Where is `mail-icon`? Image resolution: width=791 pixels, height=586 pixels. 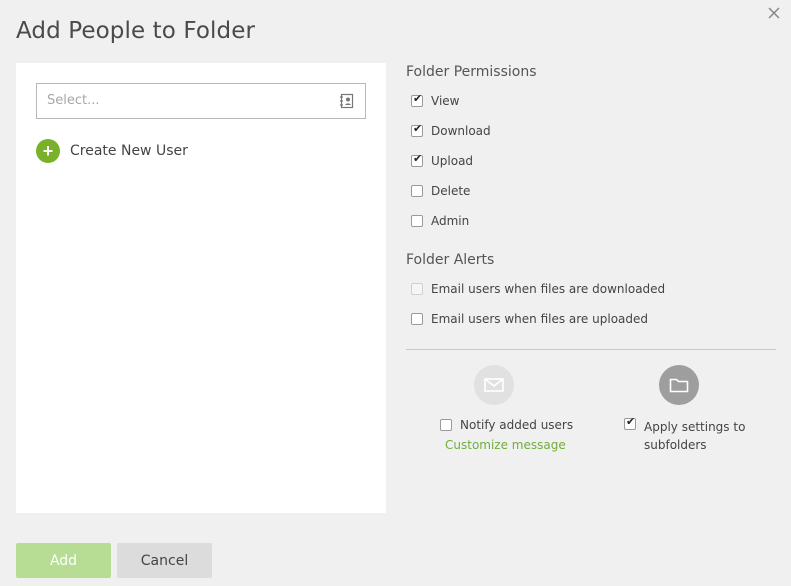
mail-icon is located at coordinates (494, 385).